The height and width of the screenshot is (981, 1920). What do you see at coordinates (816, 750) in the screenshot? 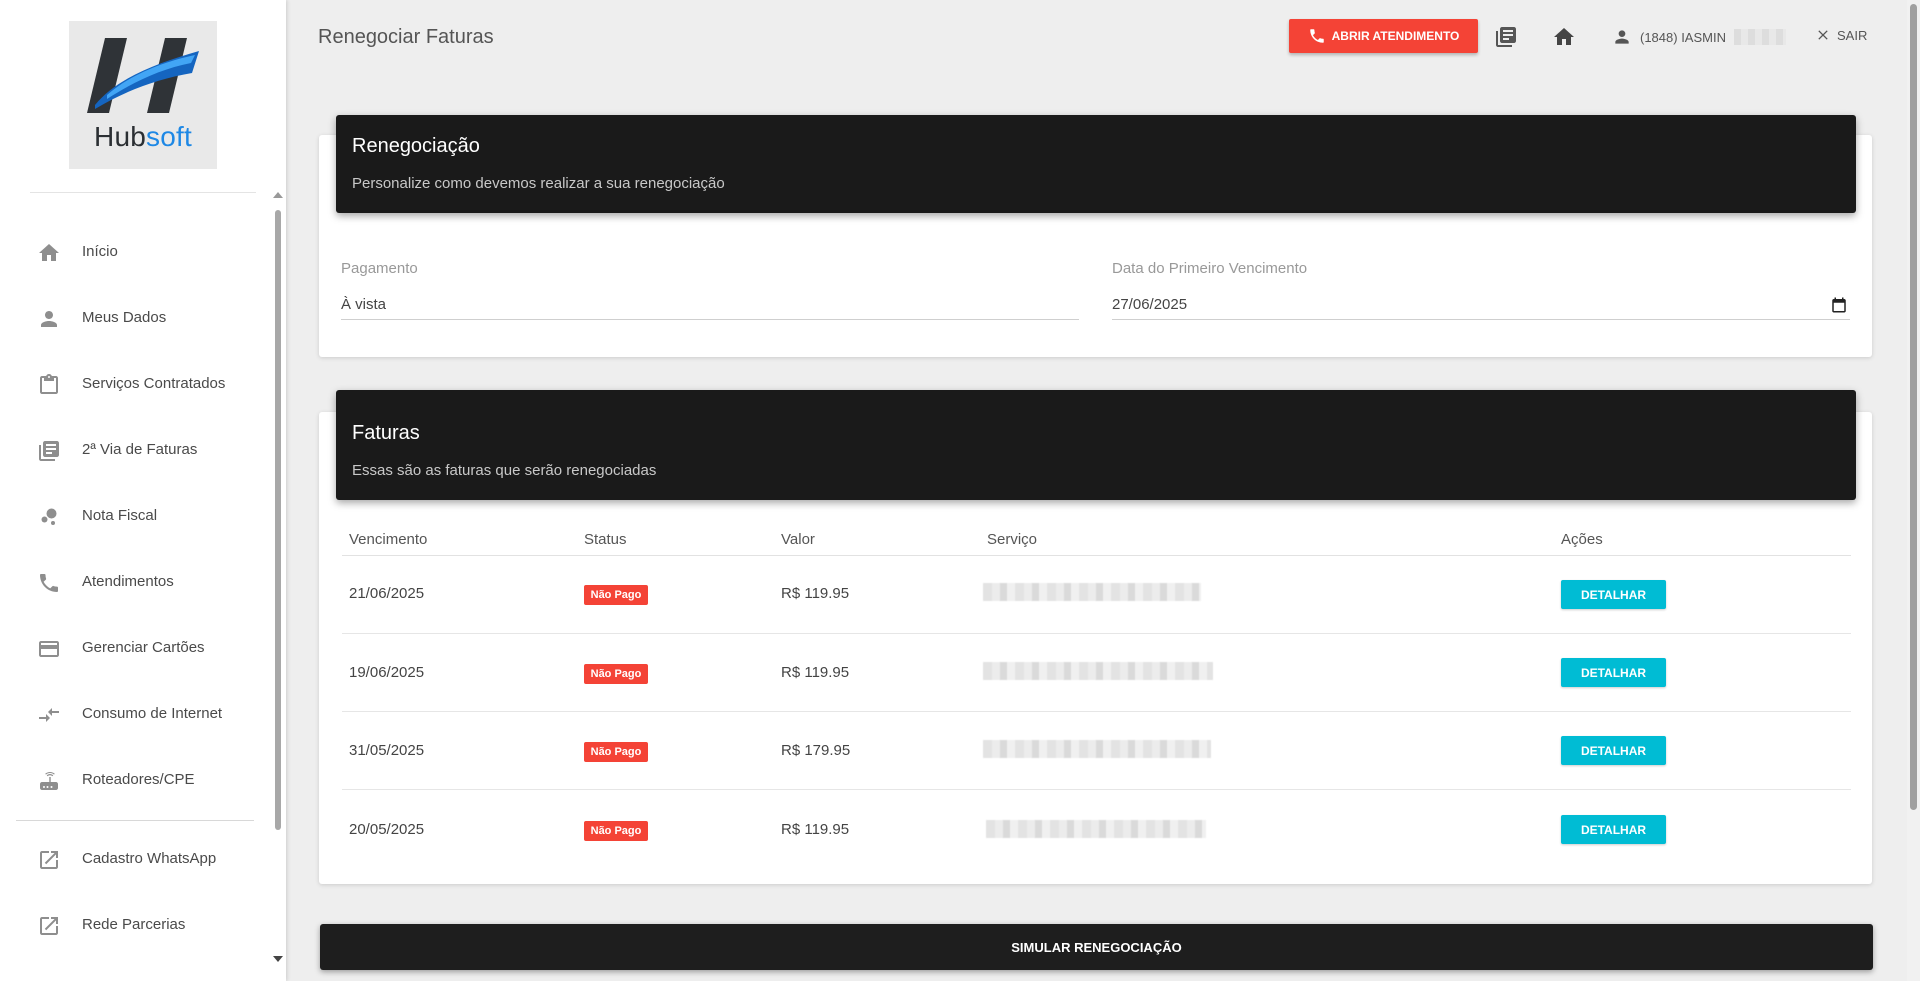
I see `valor-cell: R$ 179.95` at bounding box center [816, 750].